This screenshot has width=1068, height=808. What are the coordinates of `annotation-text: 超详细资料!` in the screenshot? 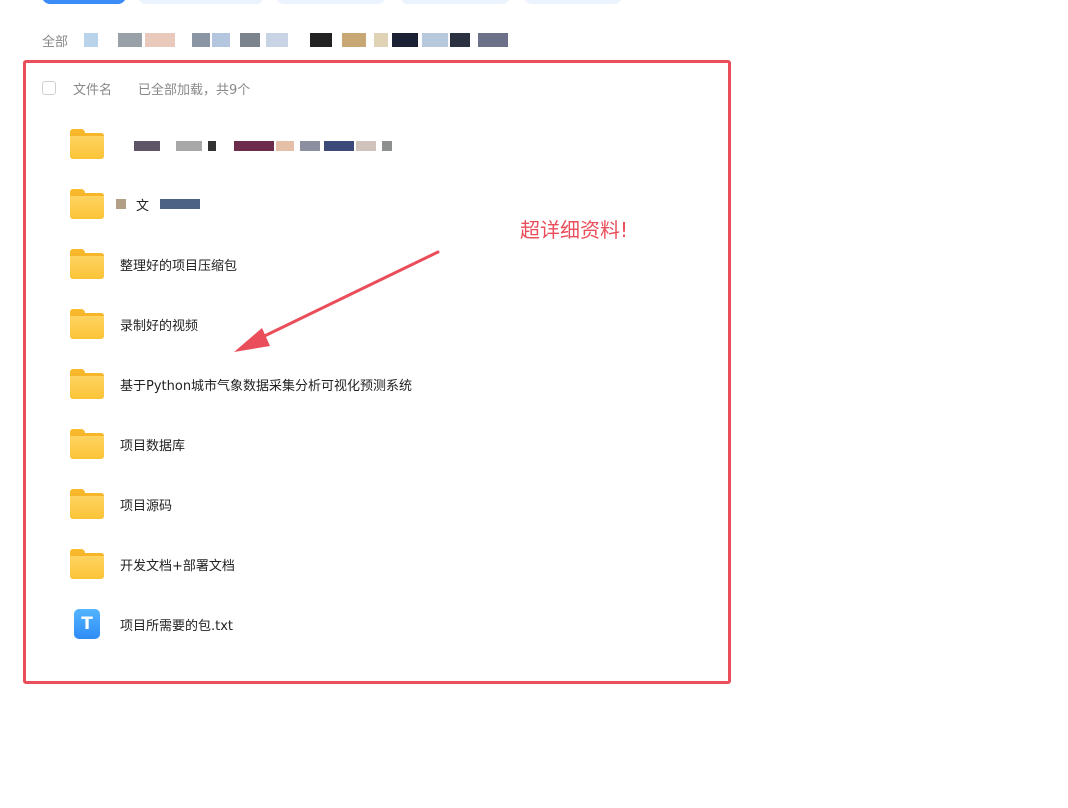 It's located at (574, 230).